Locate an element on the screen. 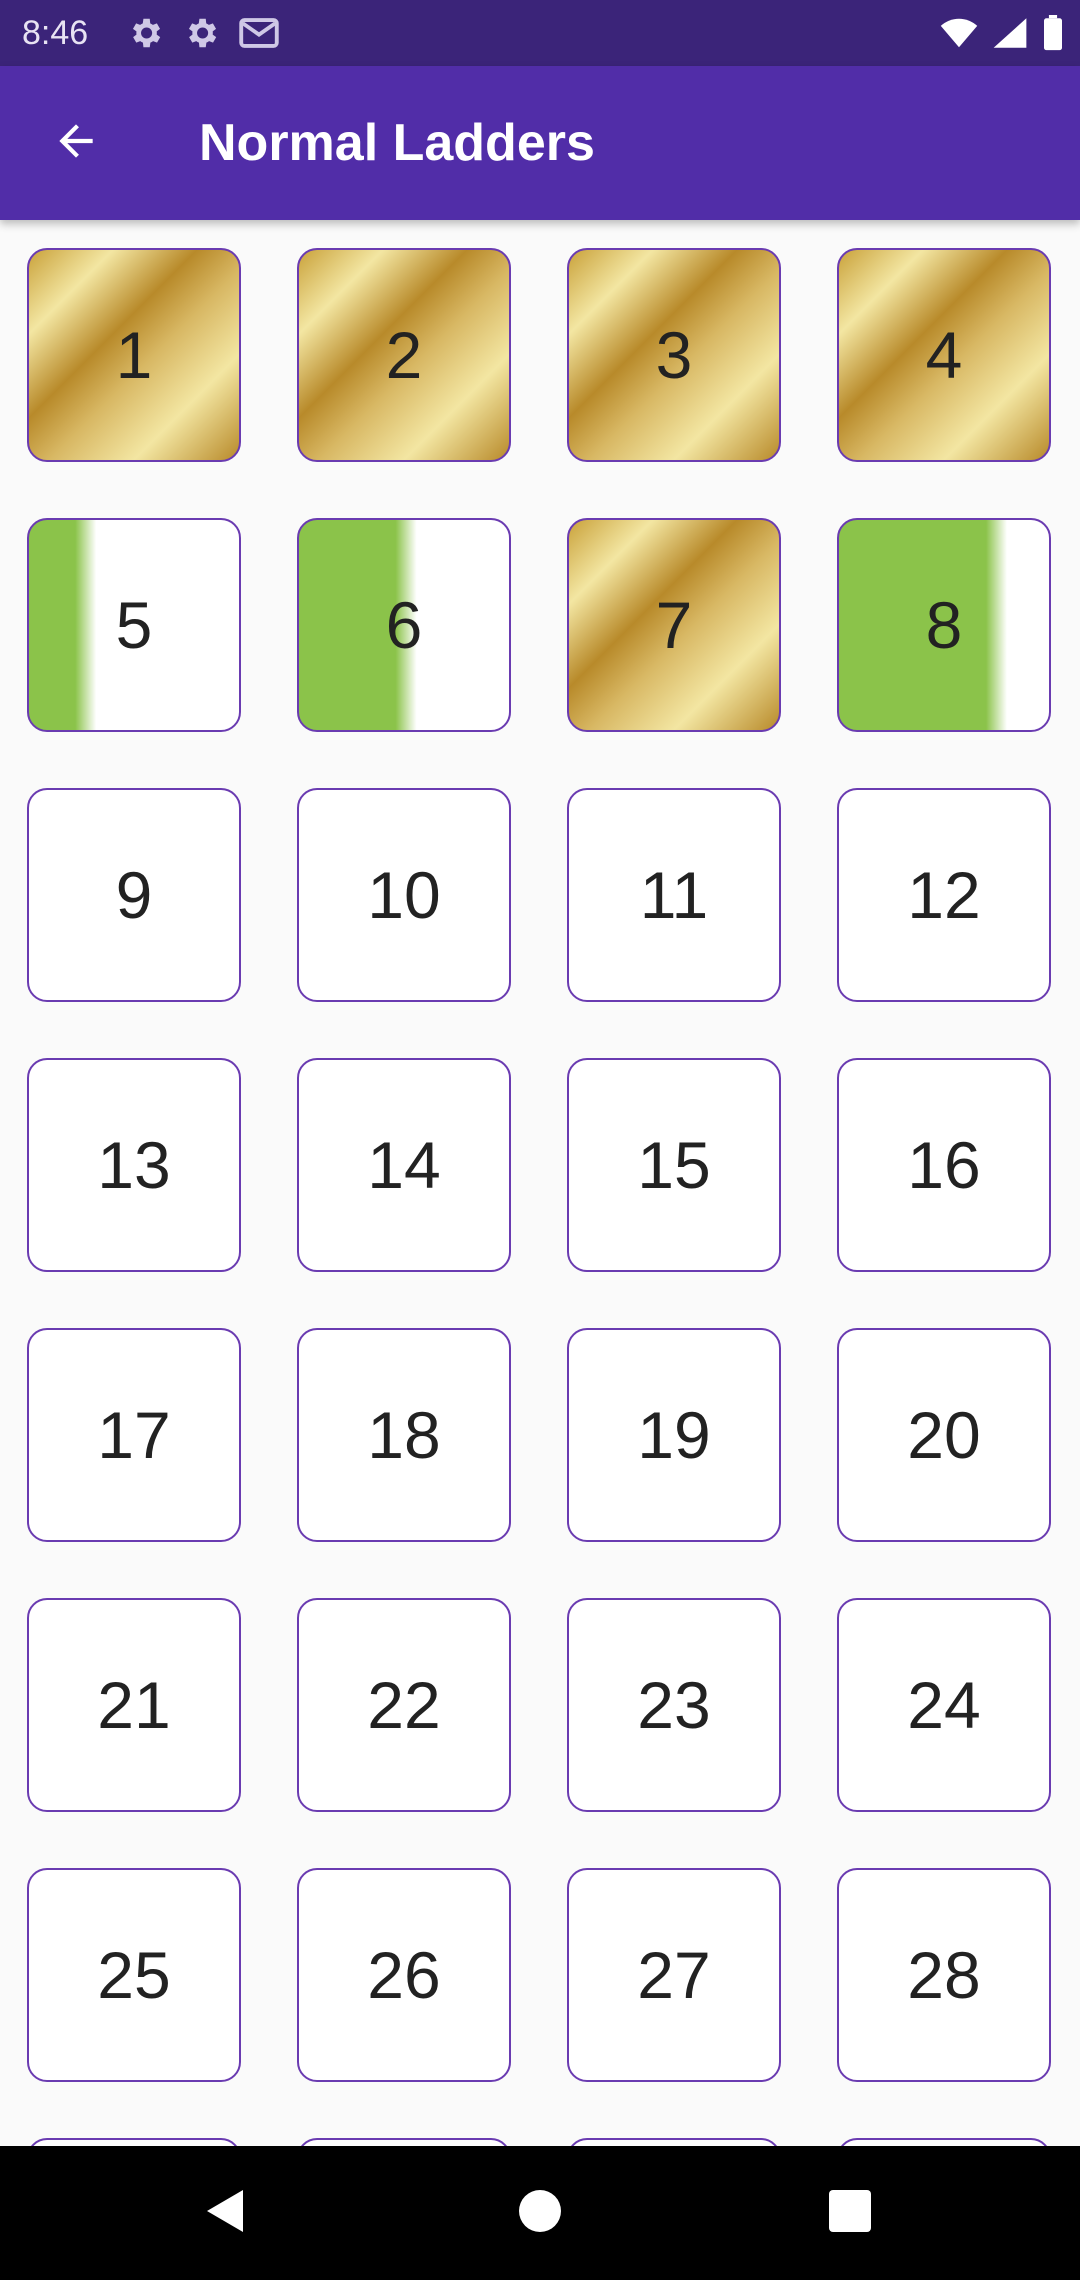 Image resolution: width=1080 pixels, height=2280 pixels. ladder-tile: 10 is located at coordinates (404, 895).